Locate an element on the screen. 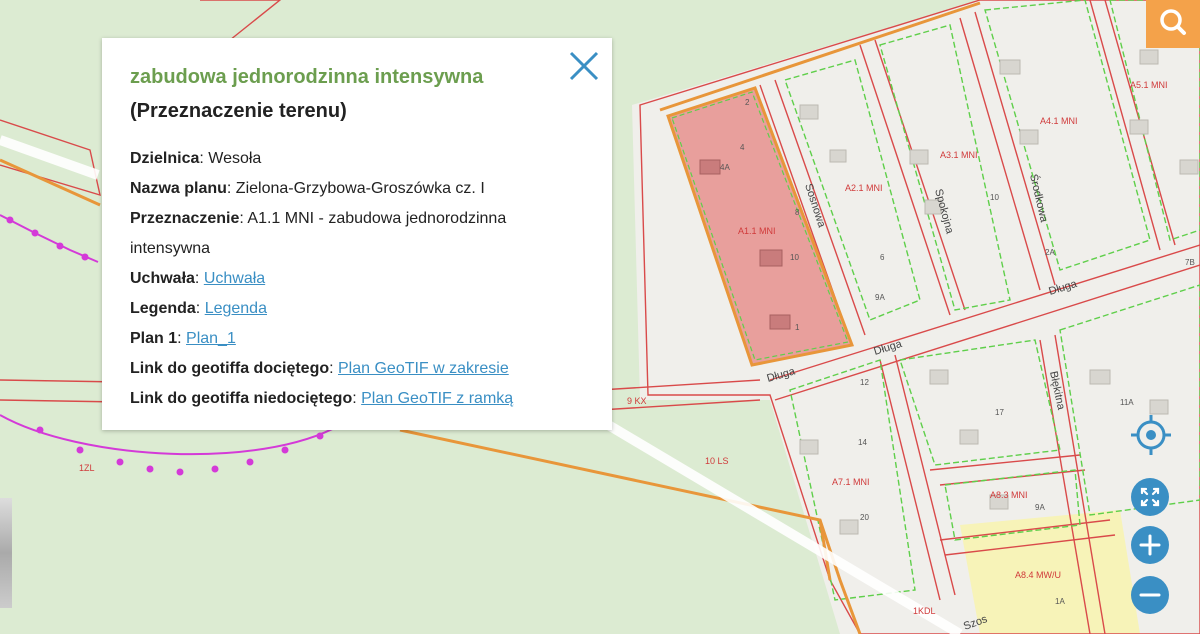  row-uchwala: Uchwała is located at coordinates (357, 279).